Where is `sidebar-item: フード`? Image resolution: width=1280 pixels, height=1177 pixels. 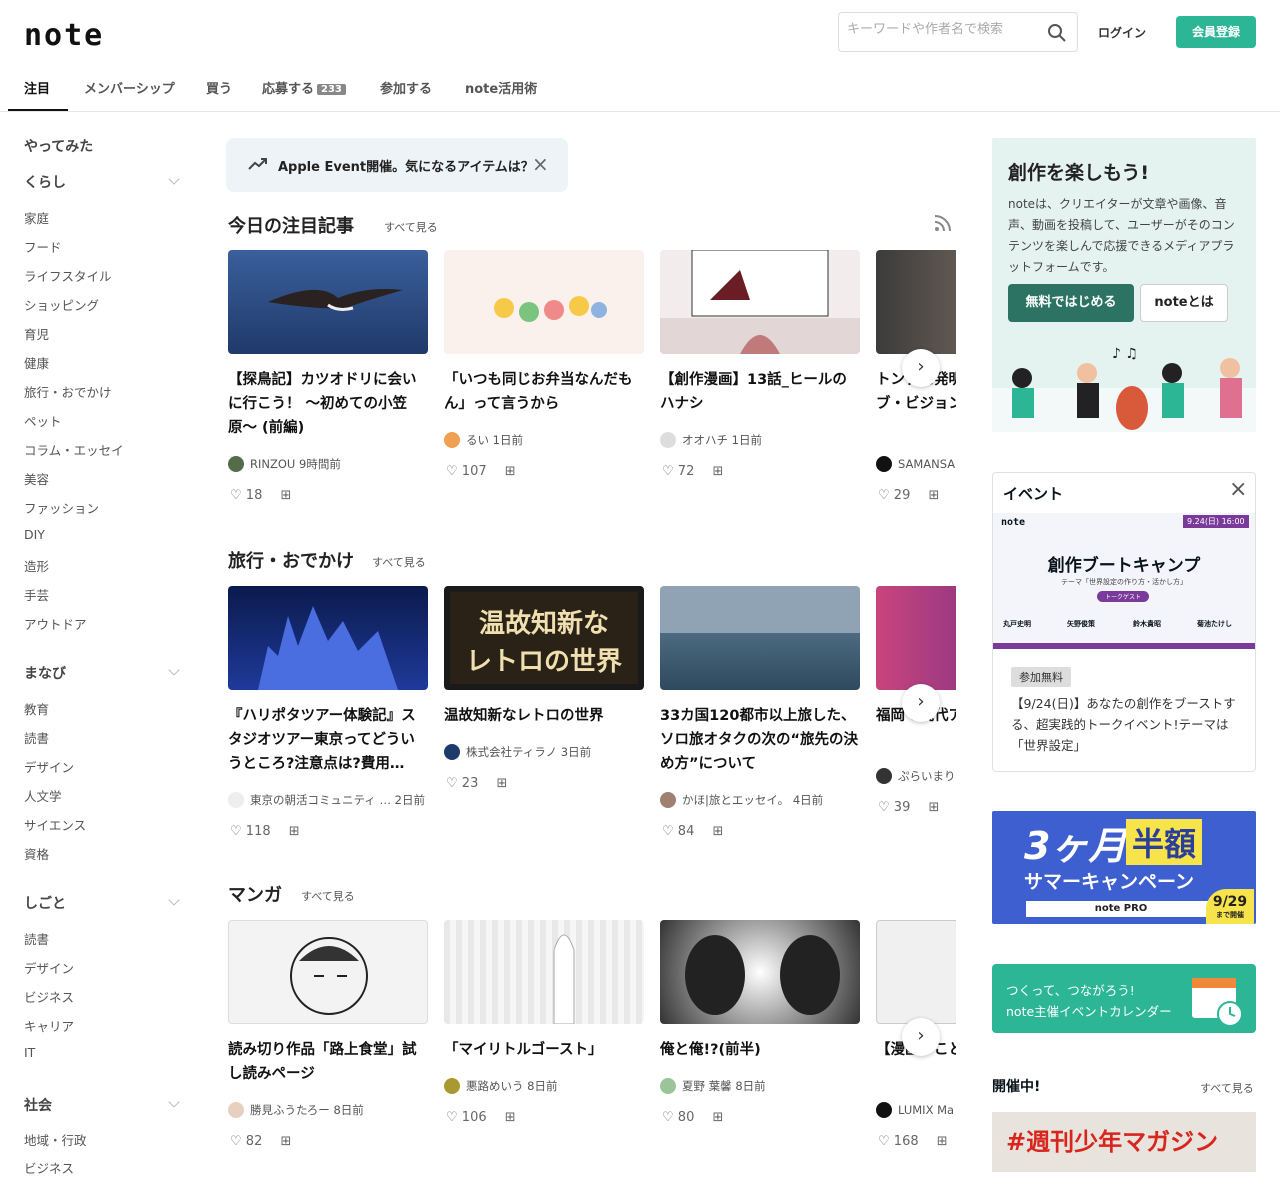
sidebar-item: フード is located at coordinates (43, 246).